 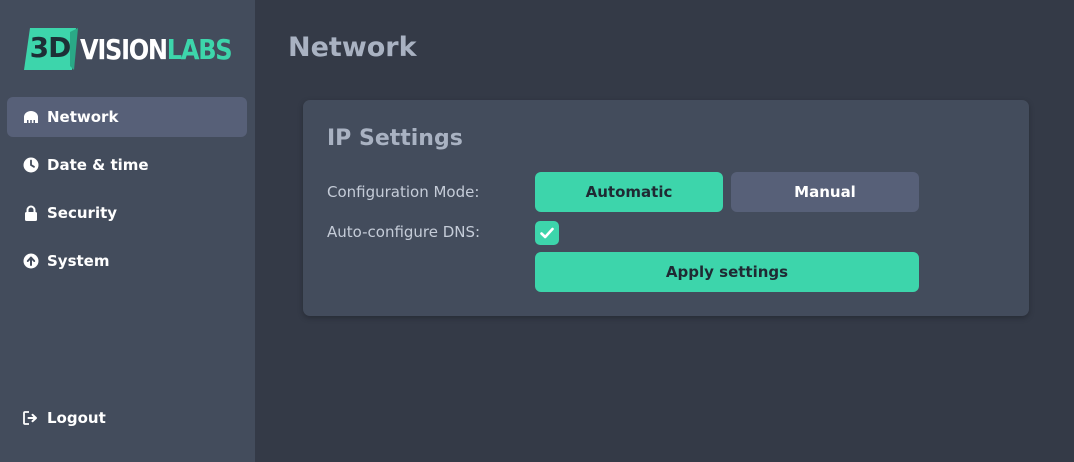 What do you see at coordinates (78, 261) in the screenshot?
I see `sidebar-item-label: System` at bounding box center [78, 261].